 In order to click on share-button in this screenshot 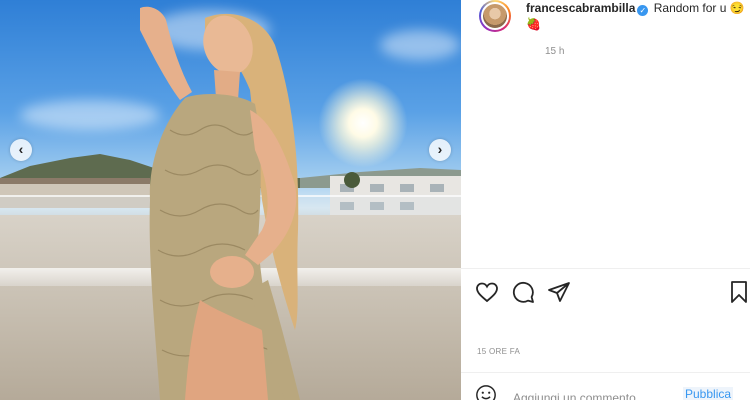, I will do `click(559, 292)`.